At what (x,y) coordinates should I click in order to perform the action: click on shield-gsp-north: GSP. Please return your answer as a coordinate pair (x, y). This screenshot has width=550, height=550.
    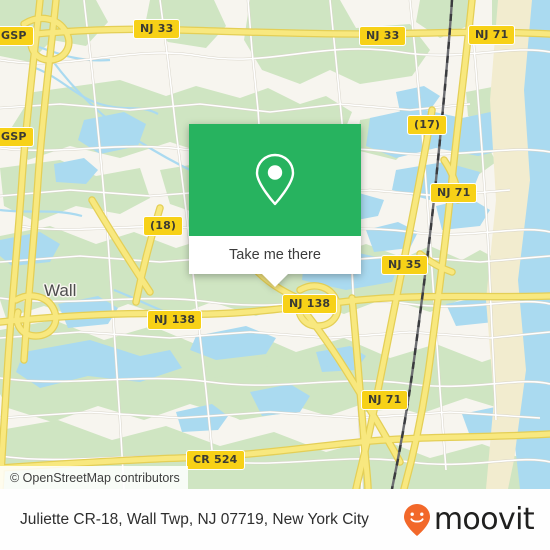
    Looking at the image, I should click on (17, 36).